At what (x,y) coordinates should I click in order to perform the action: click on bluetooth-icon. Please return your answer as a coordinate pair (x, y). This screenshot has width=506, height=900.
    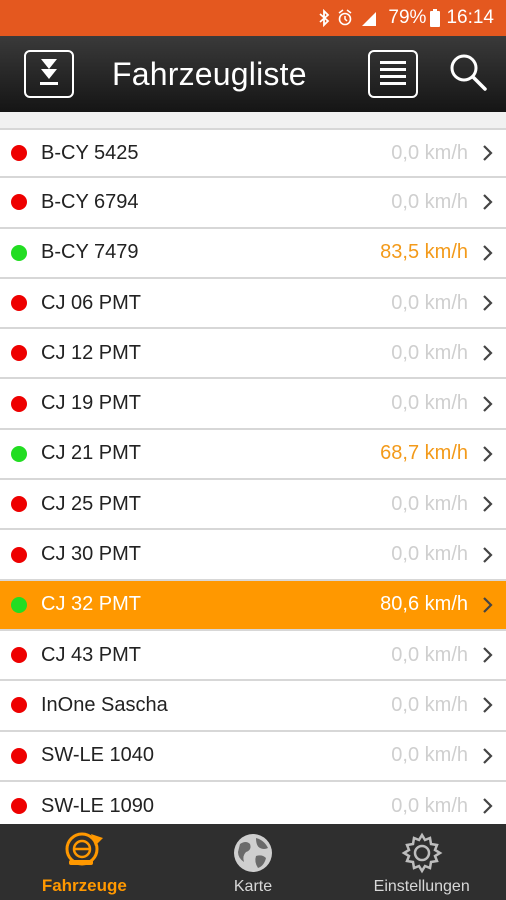
    Looking at the image, I should click on (324, 18).